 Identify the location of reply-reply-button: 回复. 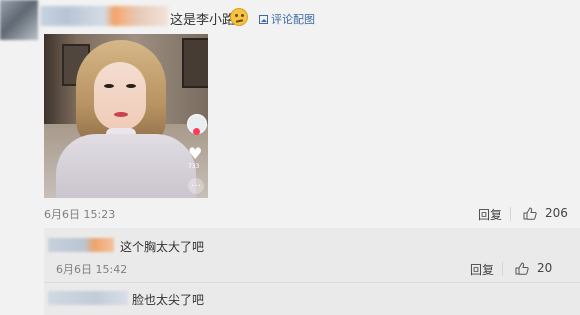
(482, 269).